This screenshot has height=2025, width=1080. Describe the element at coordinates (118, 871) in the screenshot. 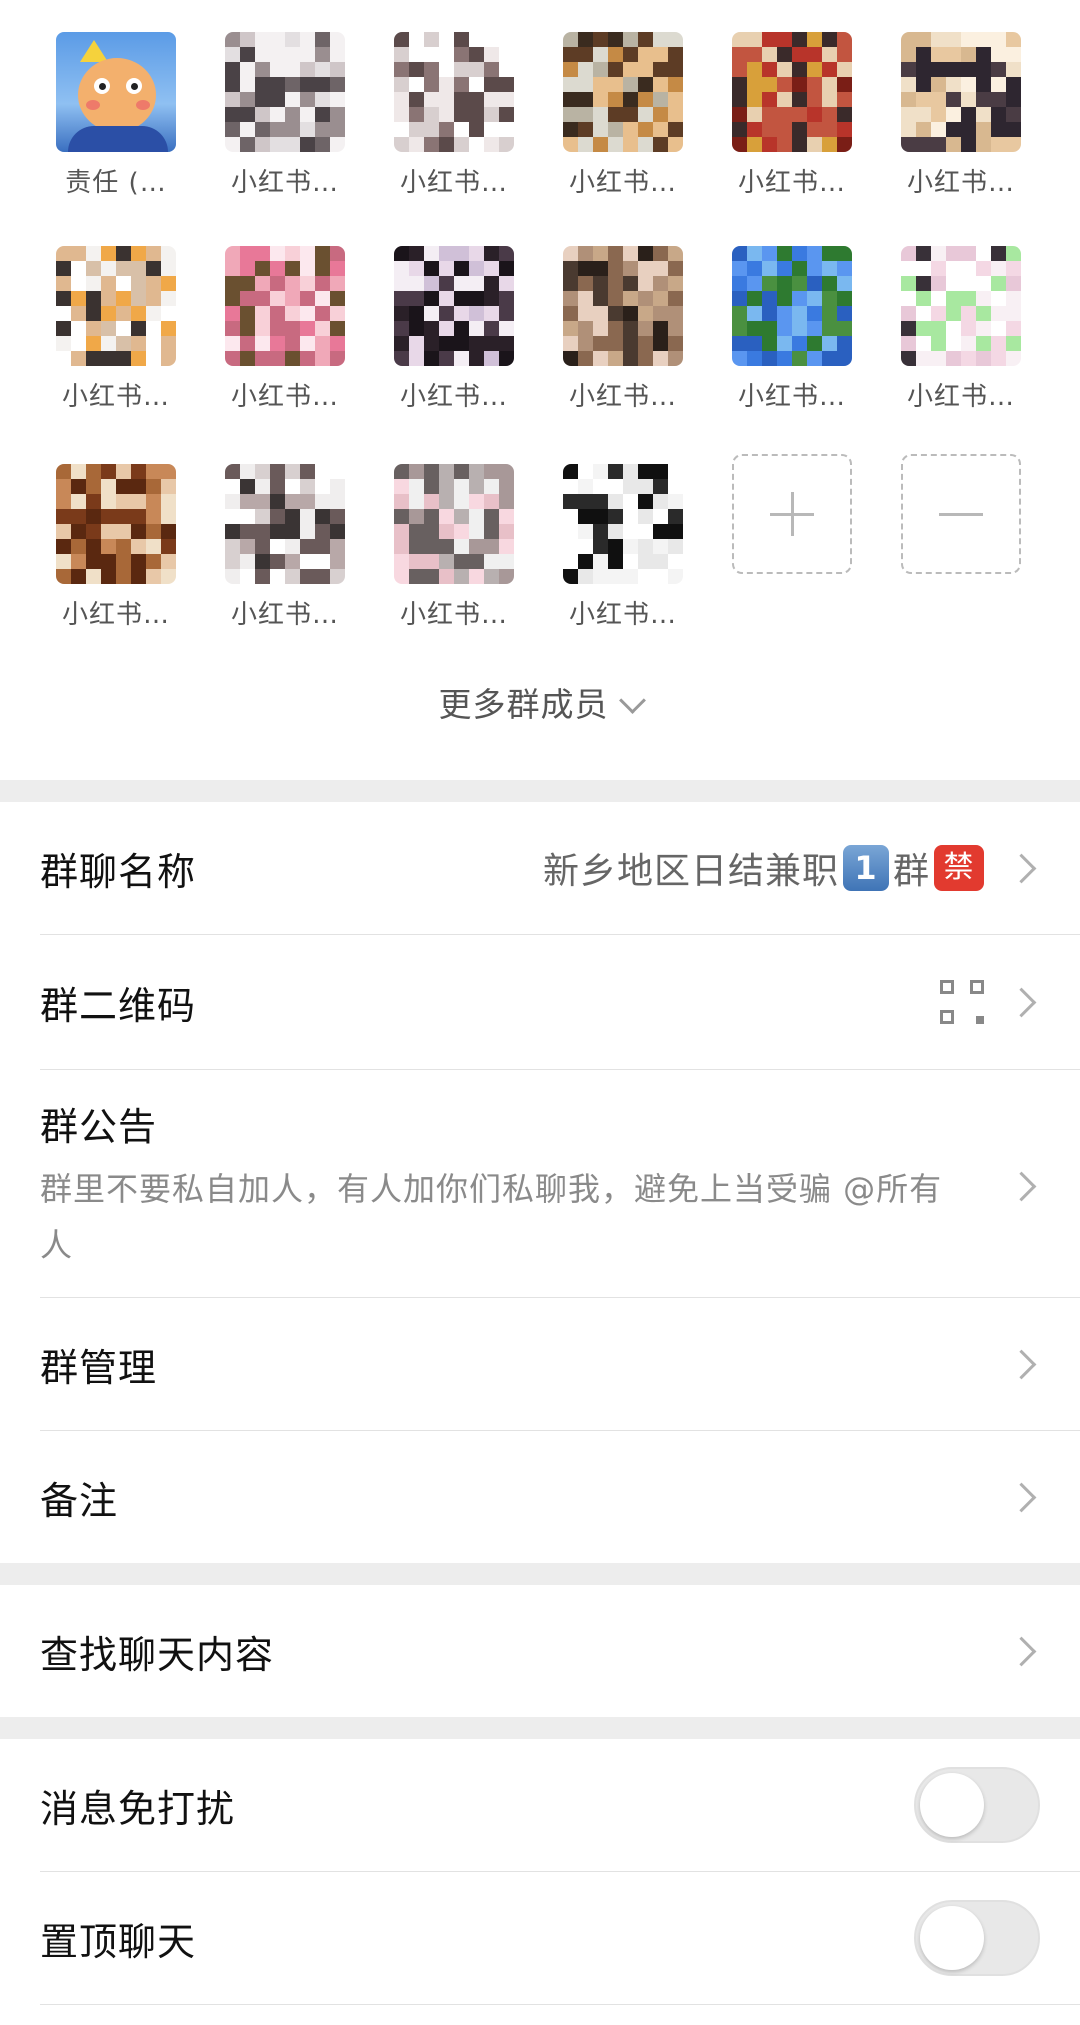

I see `group-name-label: 群聊名称` at that location.